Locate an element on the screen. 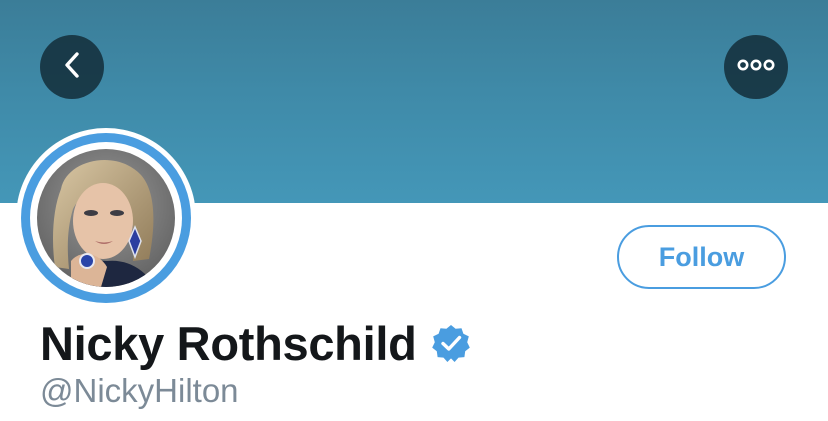 The width and height of the screenshot is (828, 421). display-name: Nicky Rothschild is located at coordinates (228, 343).